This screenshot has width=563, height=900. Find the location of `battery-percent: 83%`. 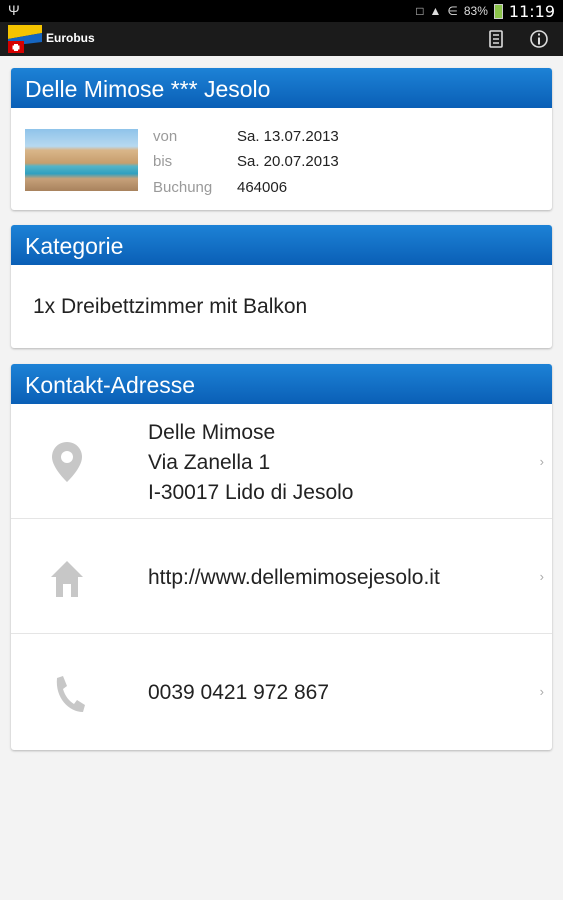

battery-percent: 83% is located at coordinates (475, 11).